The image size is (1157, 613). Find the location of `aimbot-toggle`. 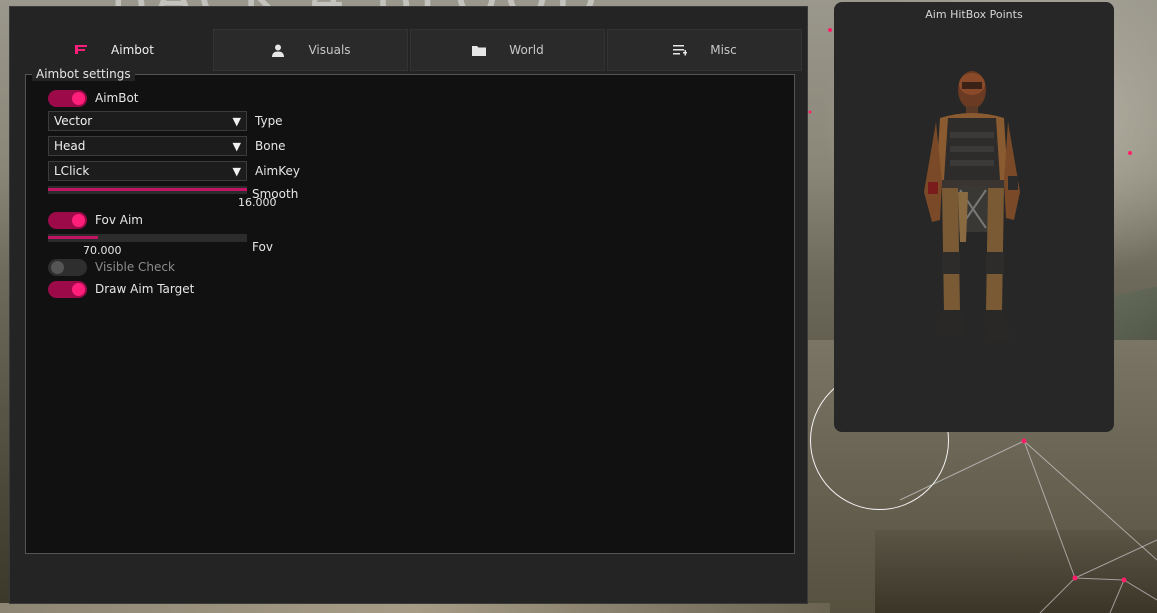

aimbot-toggle is located at coordinates (67, 98).